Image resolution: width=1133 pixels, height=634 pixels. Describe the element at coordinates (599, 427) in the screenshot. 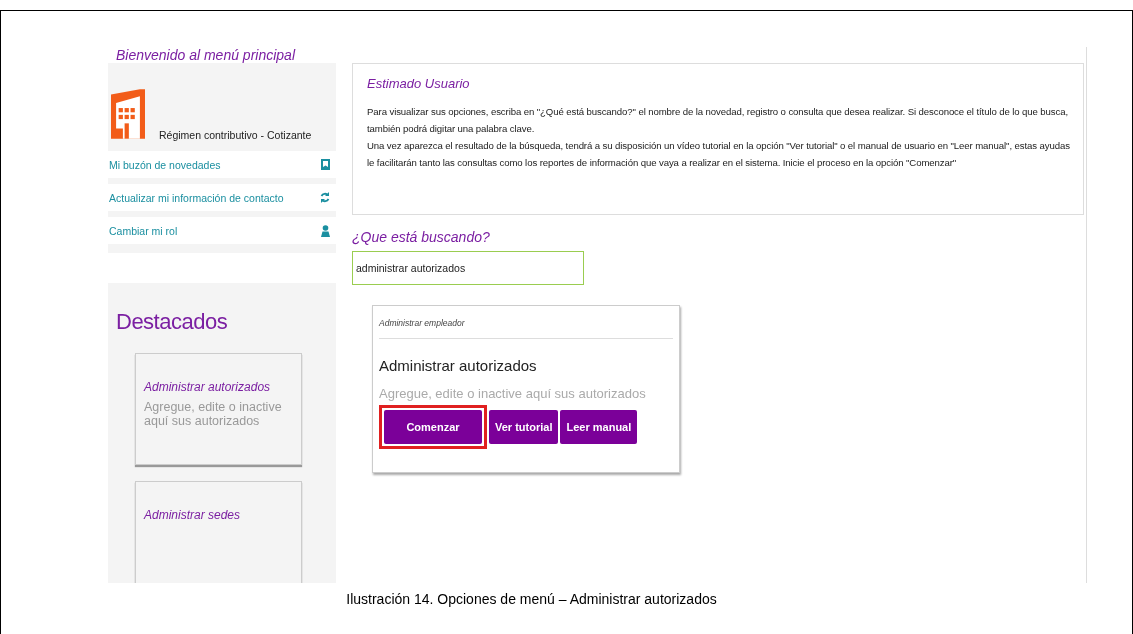

I see `action-button: Leer manual` at that location.